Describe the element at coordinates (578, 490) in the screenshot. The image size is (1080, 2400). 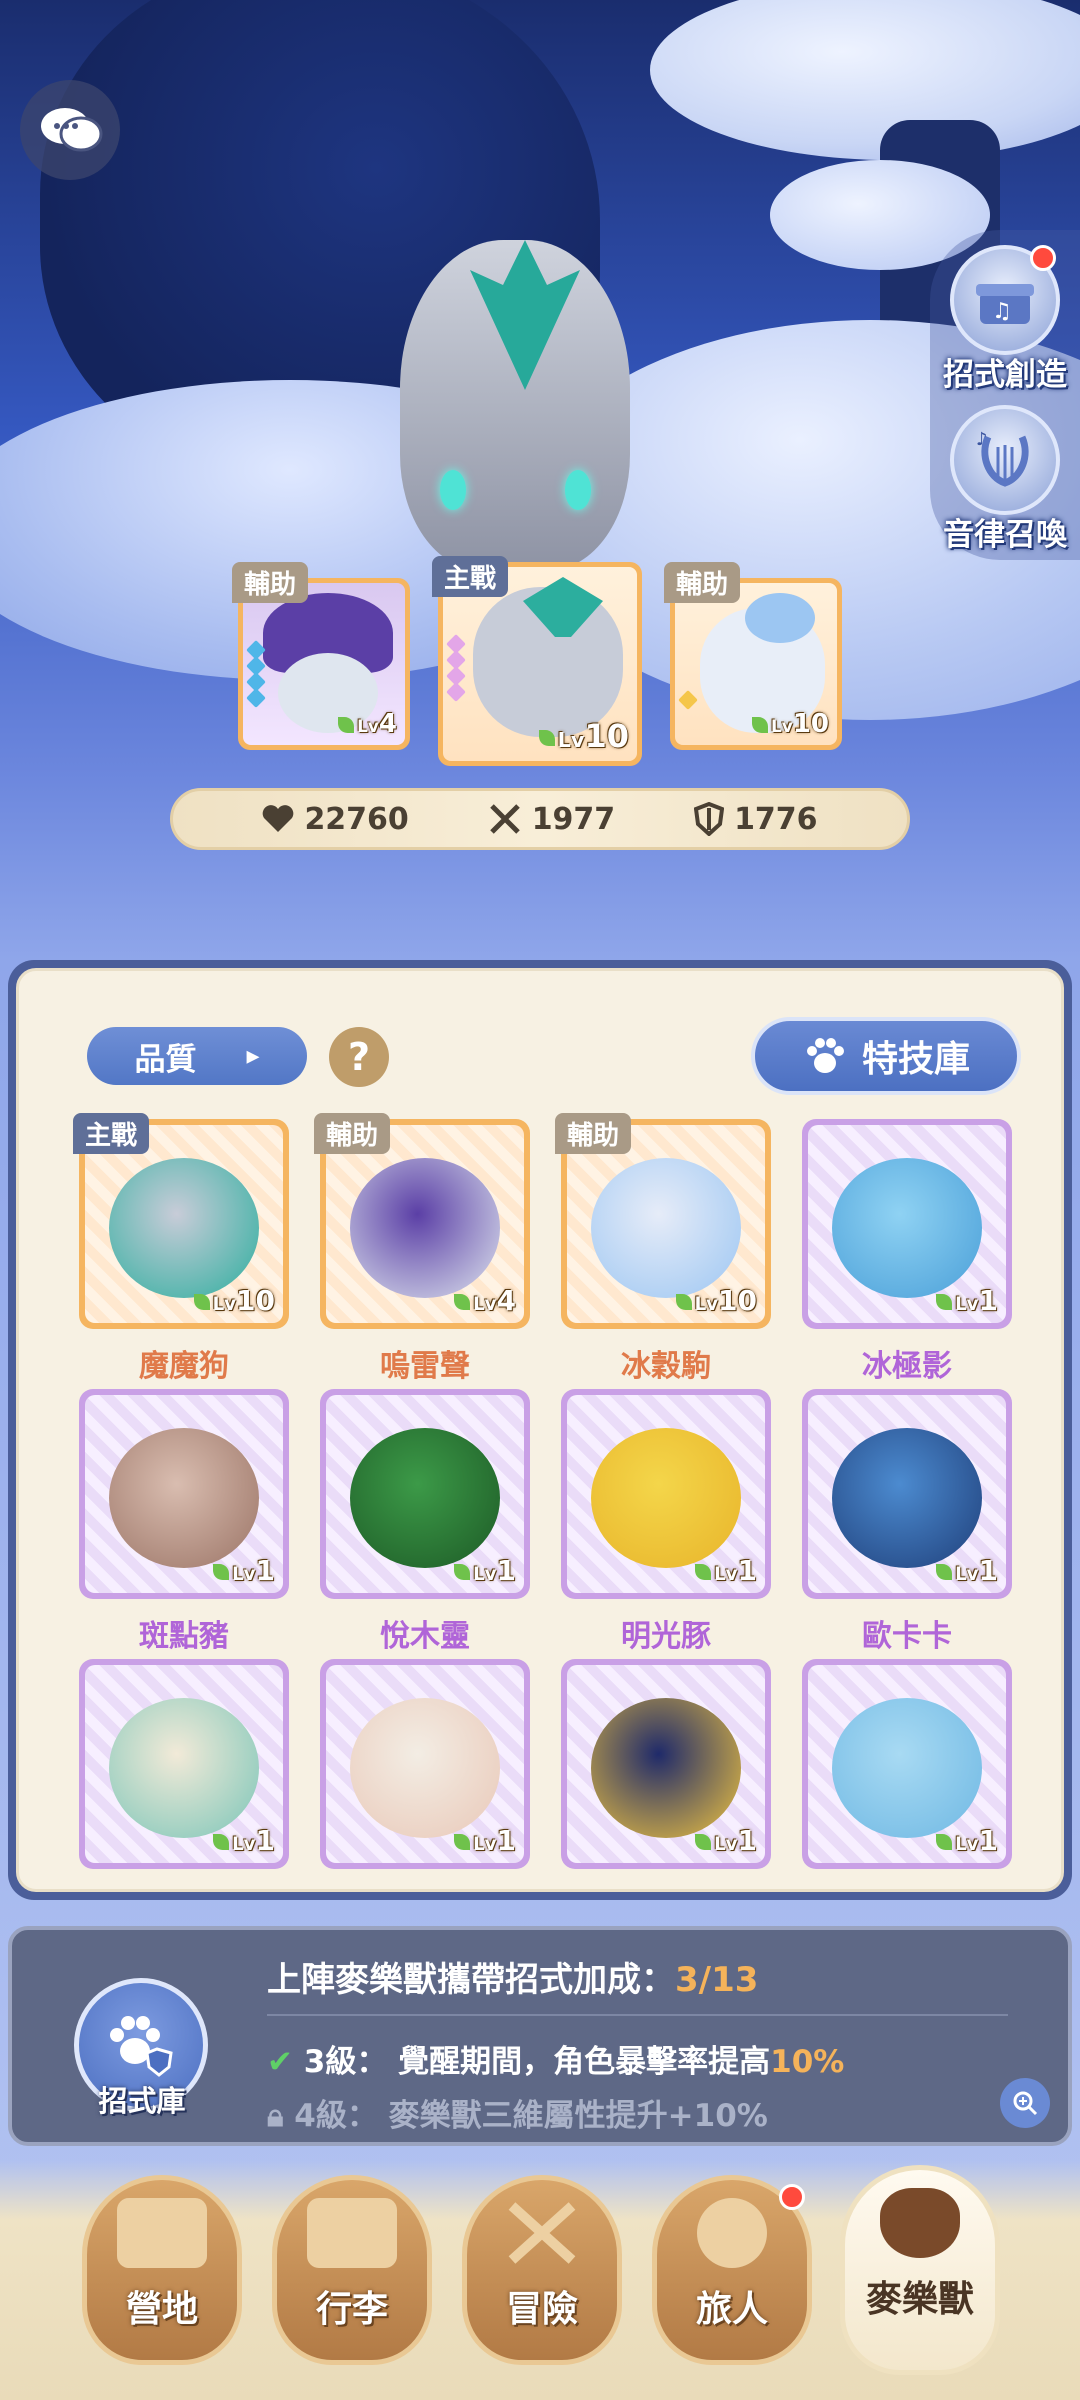
I see `beast-eye` at that location.